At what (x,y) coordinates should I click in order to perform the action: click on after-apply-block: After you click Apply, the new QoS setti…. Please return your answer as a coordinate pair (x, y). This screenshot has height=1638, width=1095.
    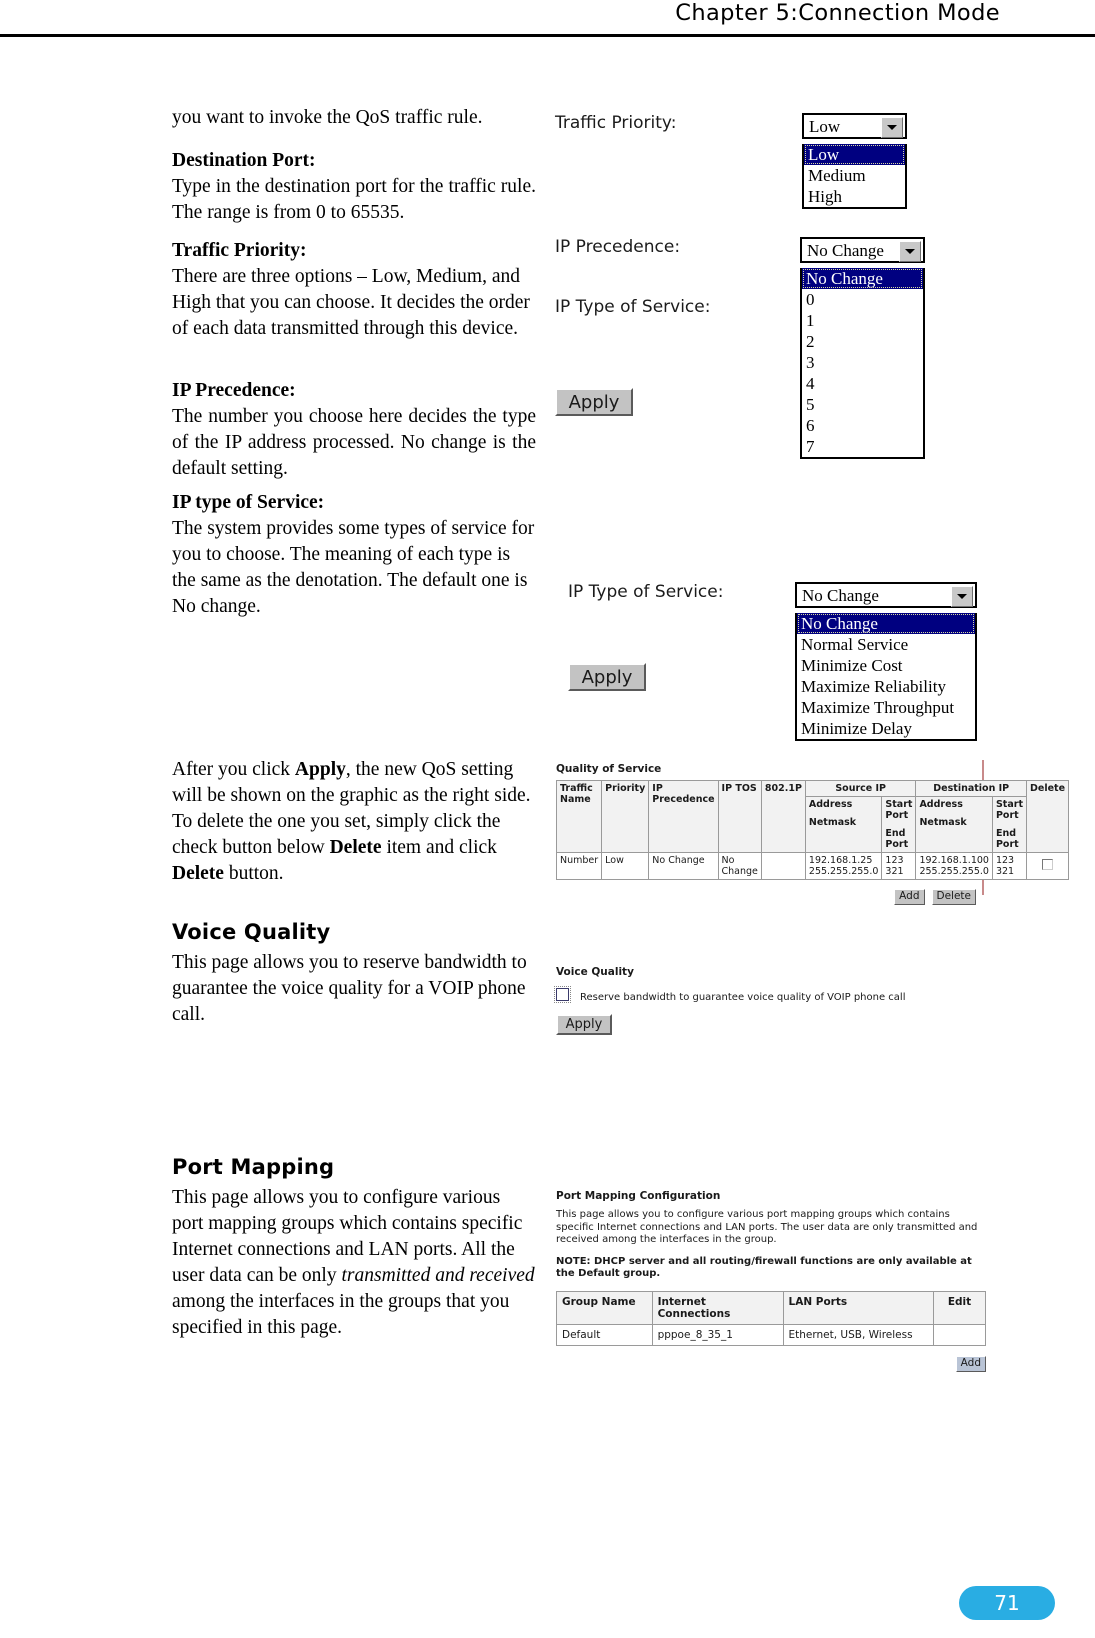
    Looking at the image, I should click on (354, 830).